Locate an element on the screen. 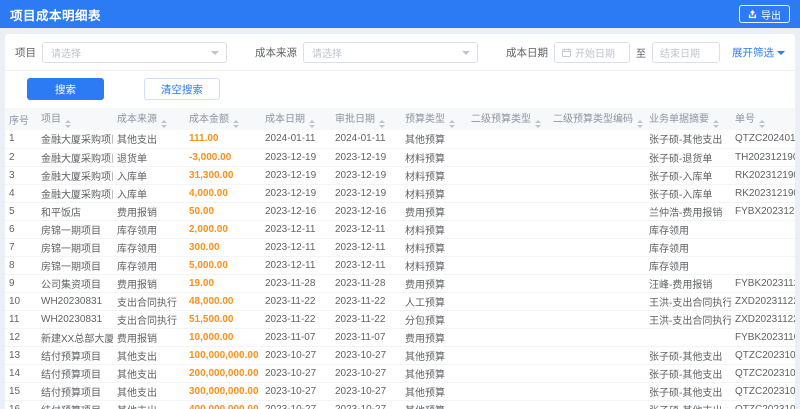 The image size is (800, 409). table-cell: 6 is located at coordinates (21, 229).